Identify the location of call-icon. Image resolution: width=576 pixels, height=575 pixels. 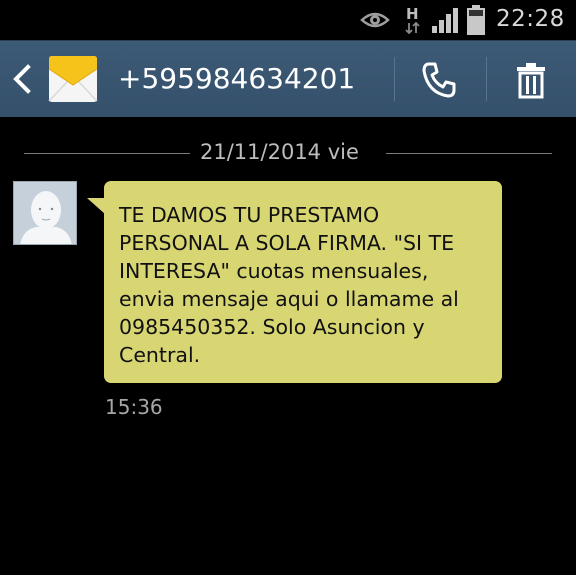
(439, 80).